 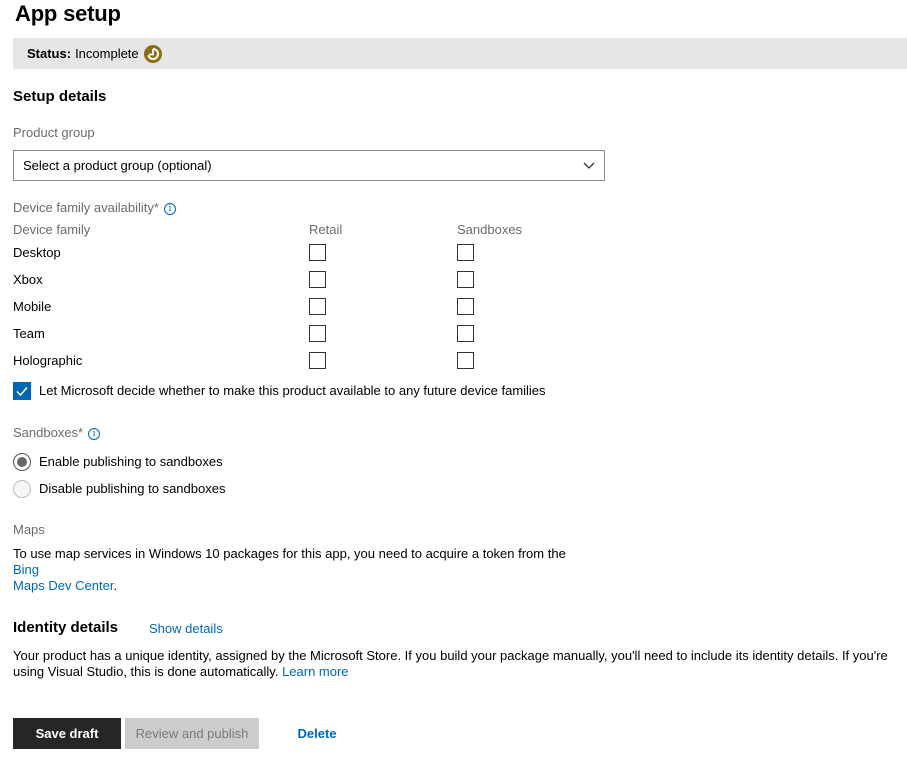 I want to click on team-retail-checkbox, so click(x=317, y=333).